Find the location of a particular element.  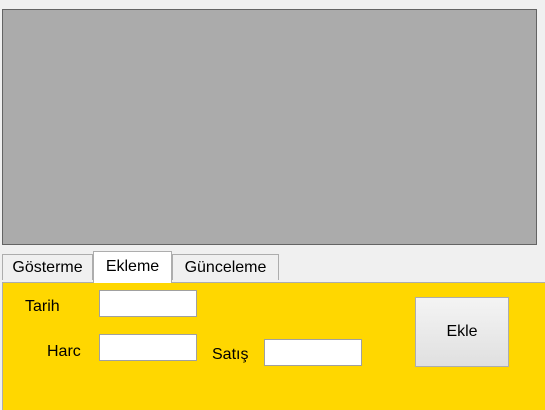

tab-gosterme: Gösterme is located at coordinates (47, 267).